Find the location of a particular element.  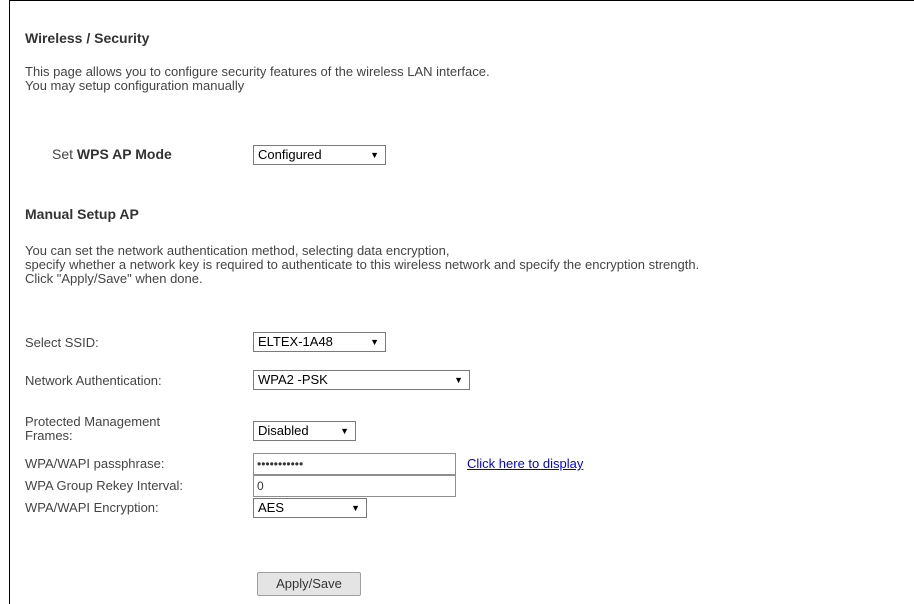

wps-mode-label: Set WPS AP Mode is located at coordinates (112, 154).